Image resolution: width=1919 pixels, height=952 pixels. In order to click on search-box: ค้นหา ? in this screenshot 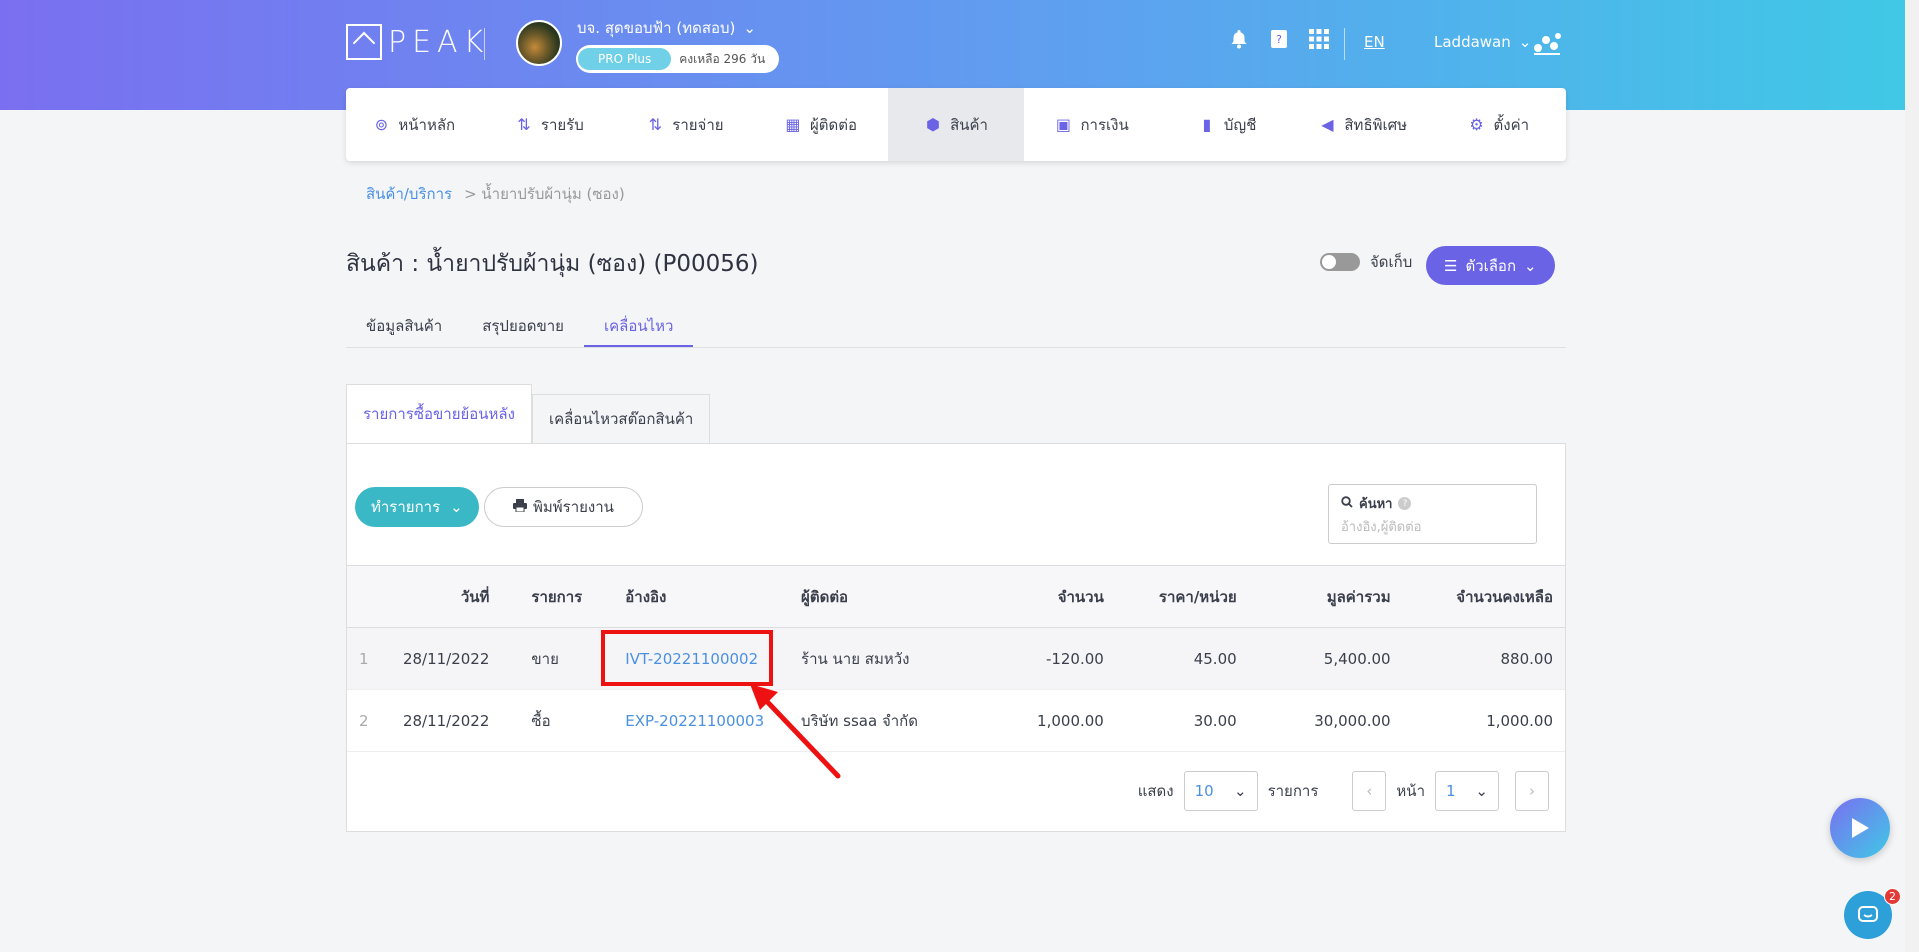, I will do `click(1432, 514)`.